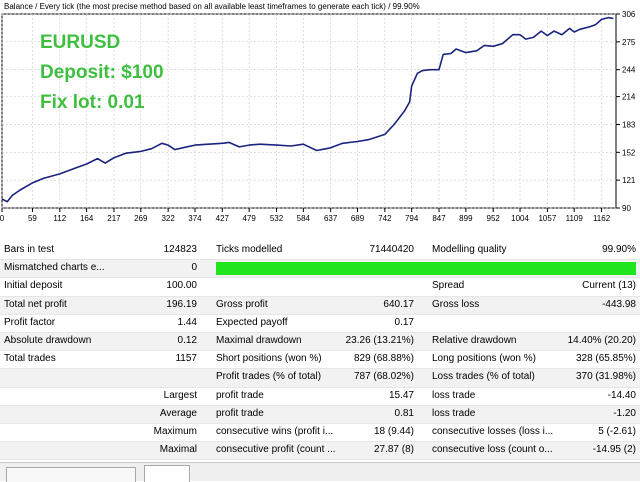 The image size is (640, 482). Describe the element at coordinates (605, 359) in the screenshot. I see `report-cell-v3: 328 (65.85%)` at that location.